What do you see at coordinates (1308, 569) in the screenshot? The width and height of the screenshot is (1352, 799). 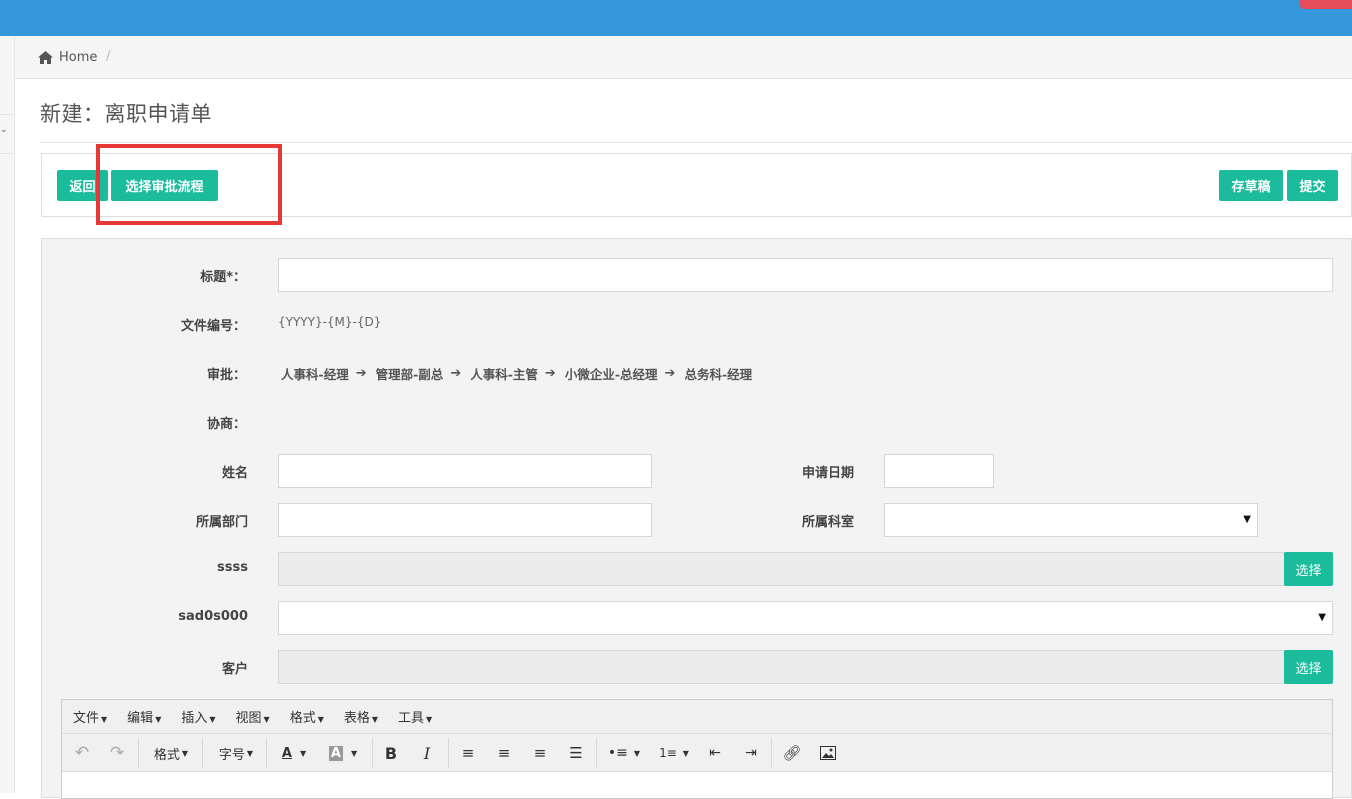 I see `ssss-select-button: 选择` at bounding box center [1308, 569].